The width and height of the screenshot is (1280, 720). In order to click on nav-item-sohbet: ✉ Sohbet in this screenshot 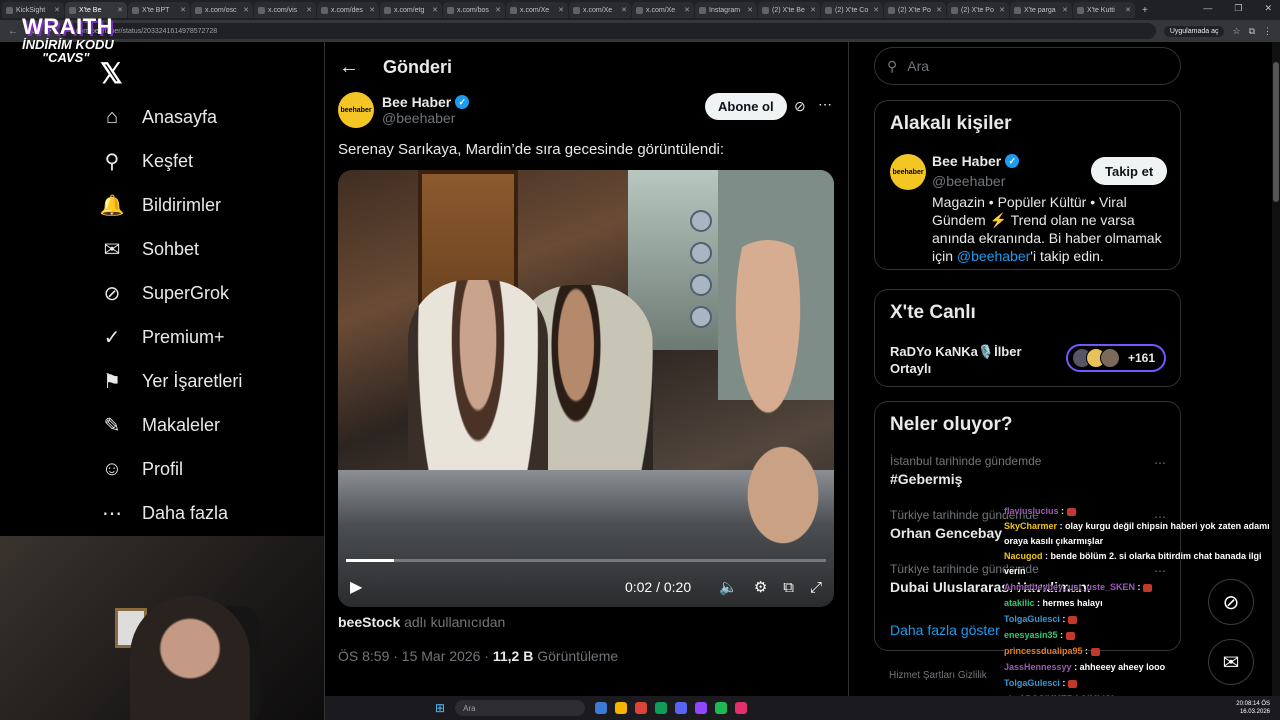, I will do `click(171, 249)`.